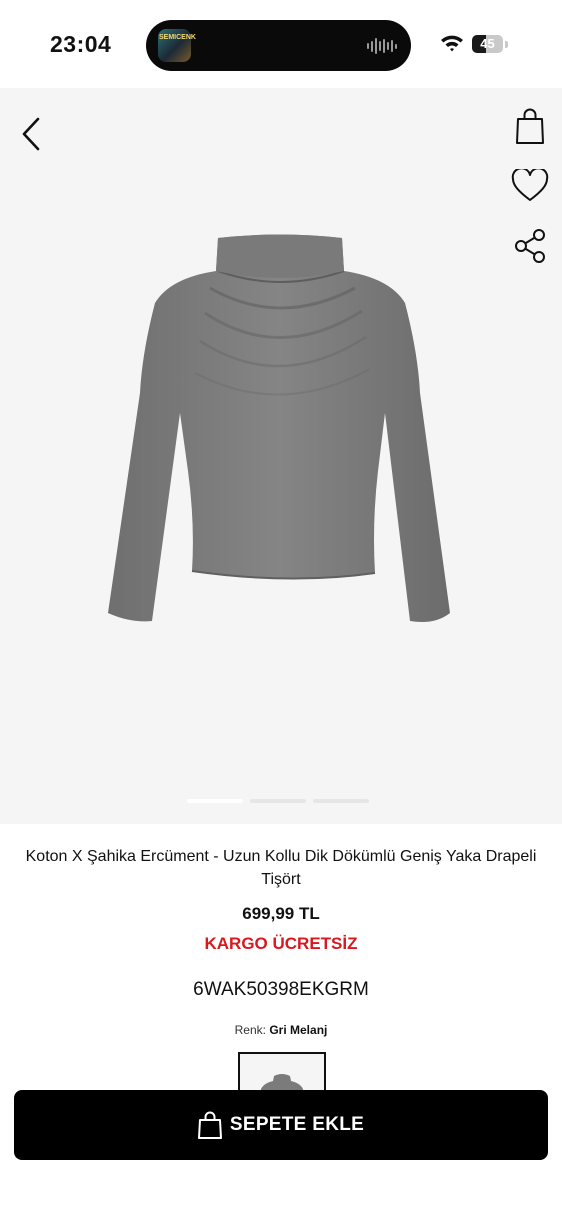 The height and width of the screenshot is (1221, 562). I want to click on battery-percentage: 45, so click(487, 43).